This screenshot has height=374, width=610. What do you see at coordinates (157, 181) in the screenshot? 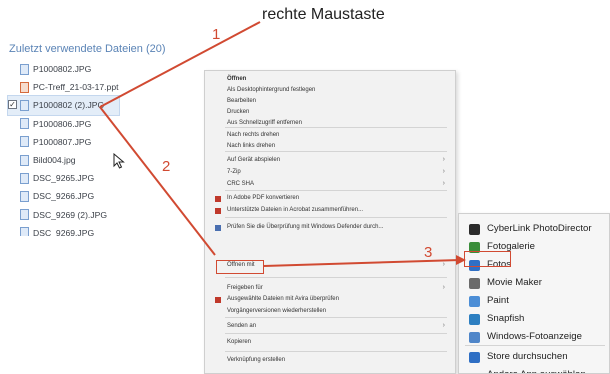
I see `annotation-line-2a` at bounding box center [157, 181].